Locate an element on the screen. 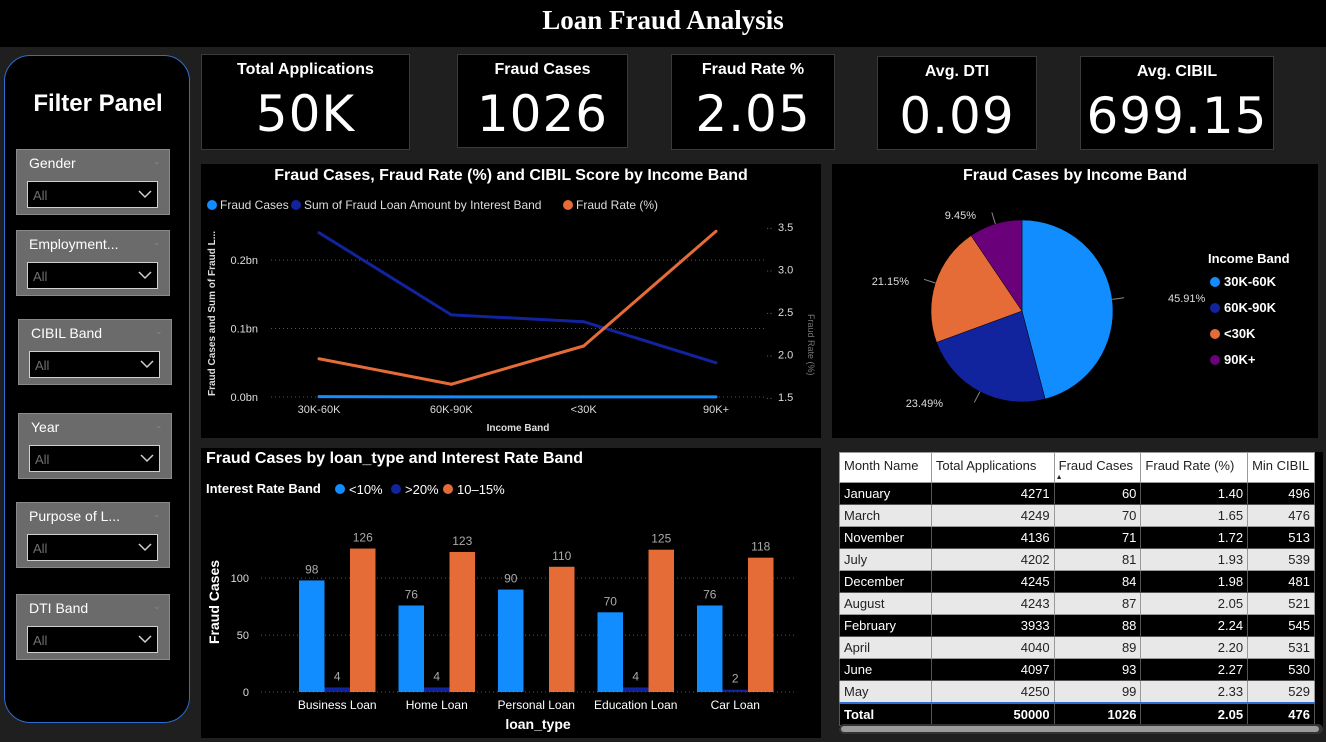 The height and width of the screenshot is (742, 1326). x-tick-label: <30K is located at coordinates (584, 410).